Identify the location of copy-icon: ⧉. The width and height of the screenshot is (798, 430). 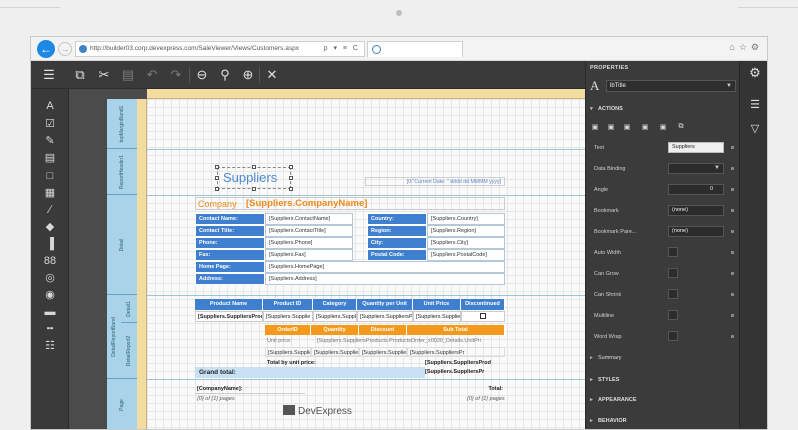
(80, 75).